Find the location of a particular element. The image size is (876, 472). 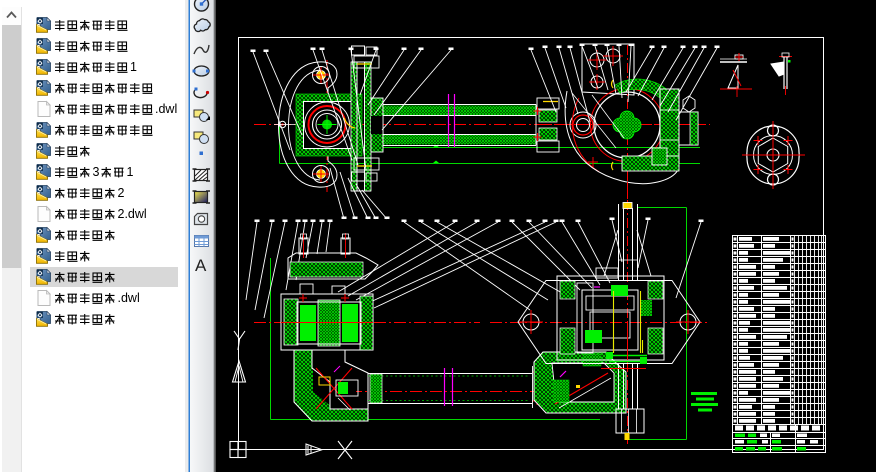

svg-text: 2 is located at coordinates (121, 193).